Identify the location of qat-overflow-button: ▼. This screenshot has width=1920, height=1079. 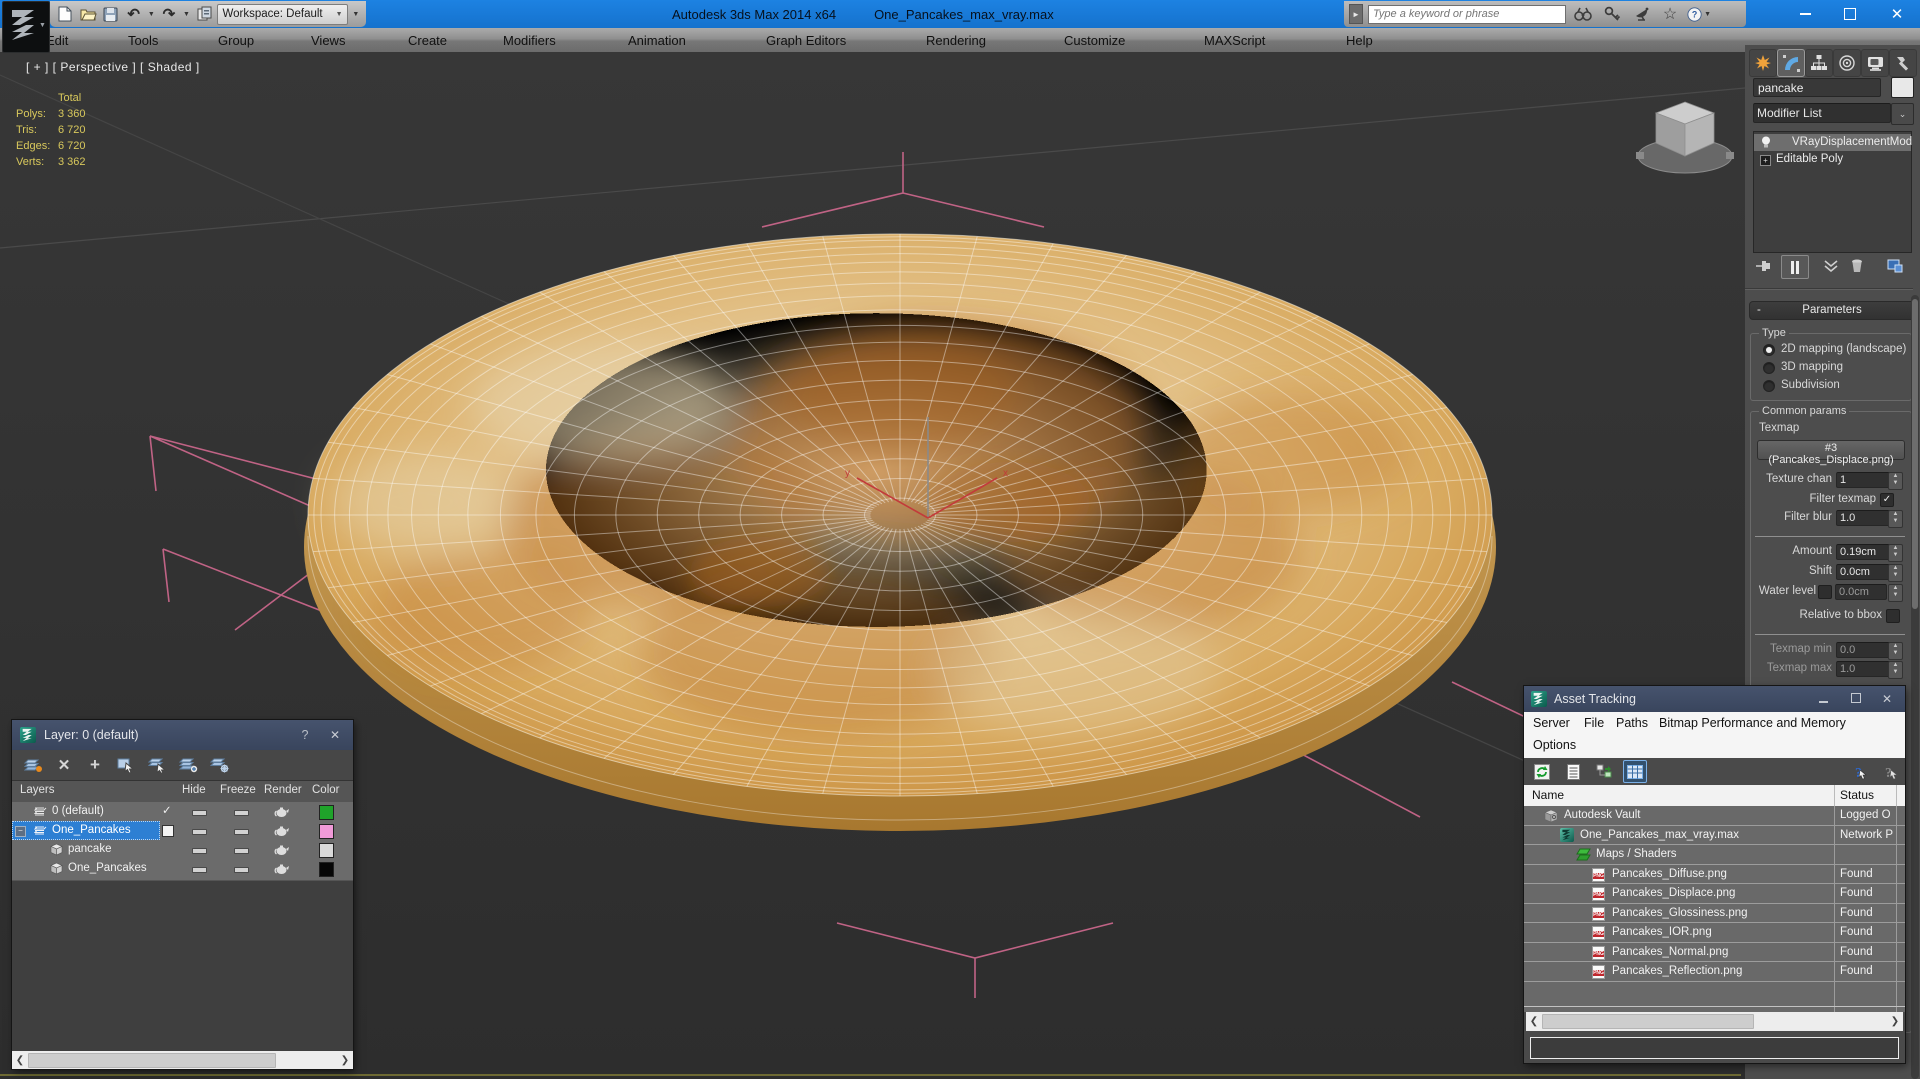
(356, 14).